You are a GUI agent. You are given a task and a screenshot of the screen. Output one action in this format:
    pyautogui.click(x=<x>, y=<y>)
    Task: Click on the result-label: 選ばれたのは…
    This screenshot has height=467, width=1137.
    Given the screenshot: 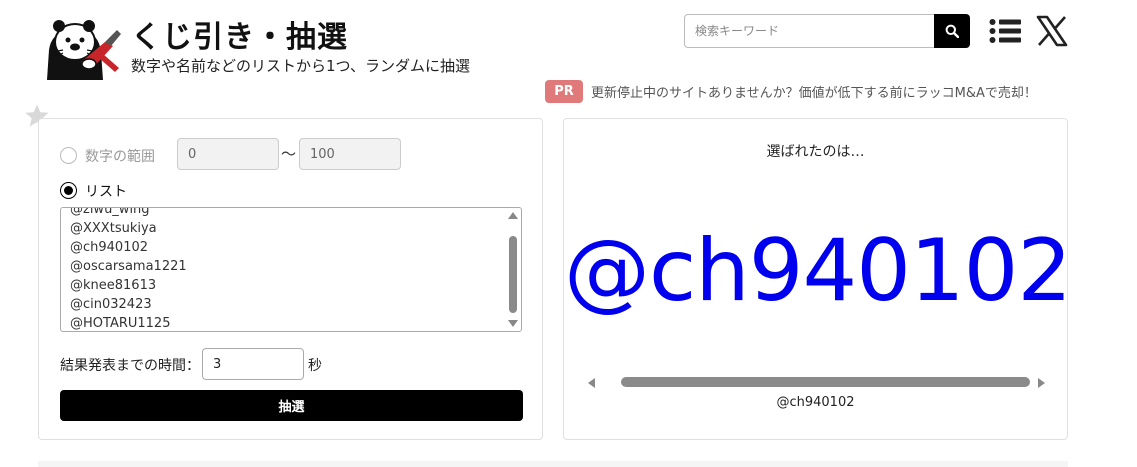 What is the action you would take?
    pyautogui.click(x=815, y=152)
    